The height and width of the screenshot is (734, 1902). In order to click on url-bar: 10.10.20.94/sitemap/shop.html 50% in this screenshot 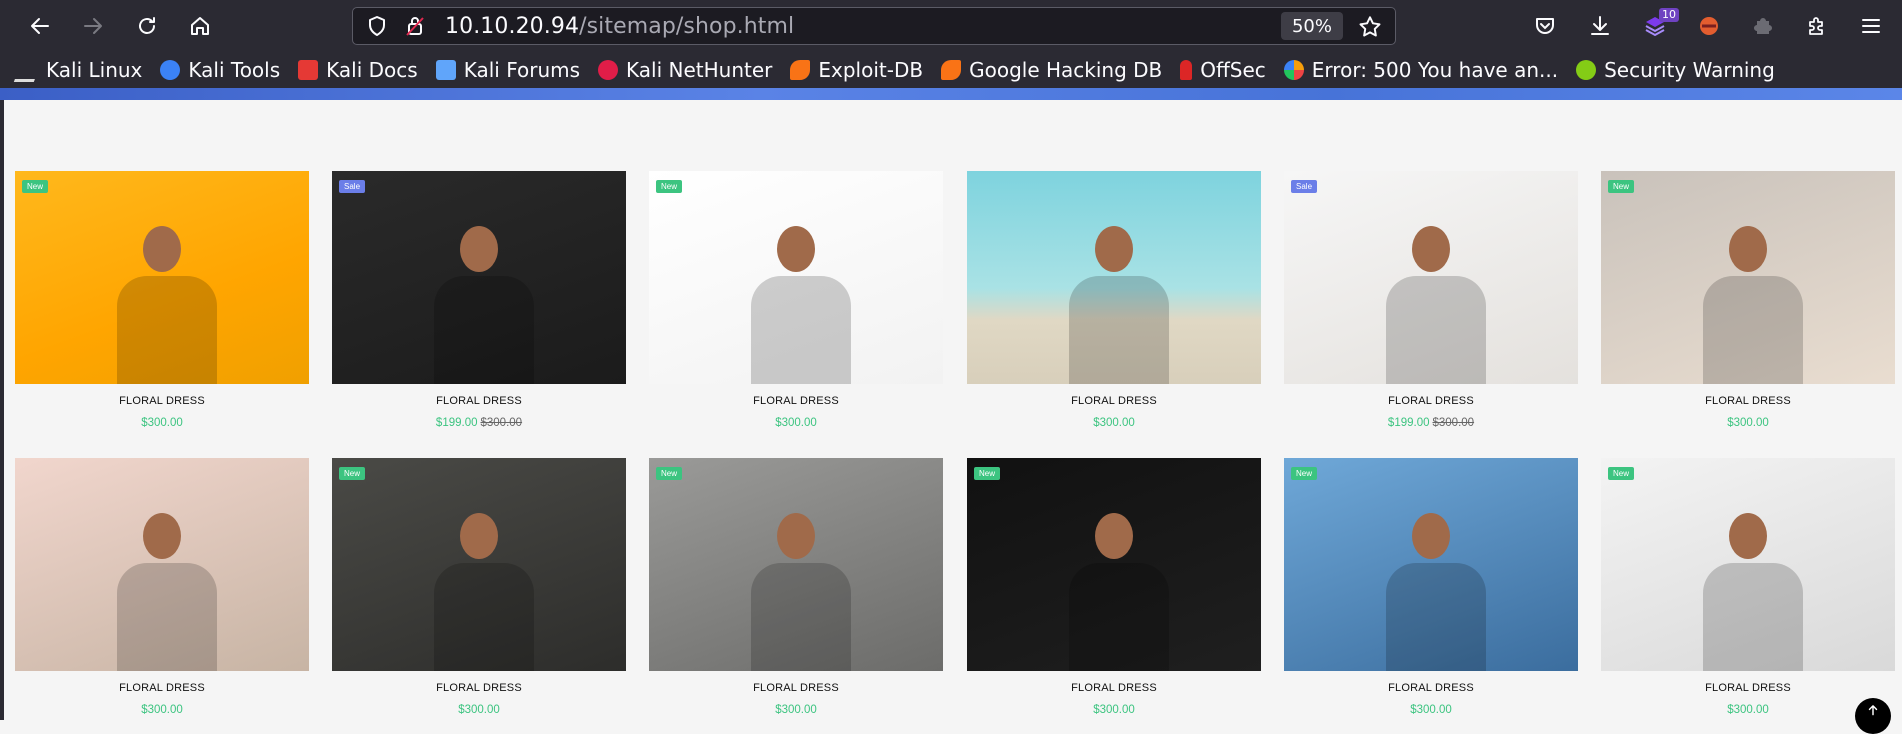, I will do `click(874, 26)`.